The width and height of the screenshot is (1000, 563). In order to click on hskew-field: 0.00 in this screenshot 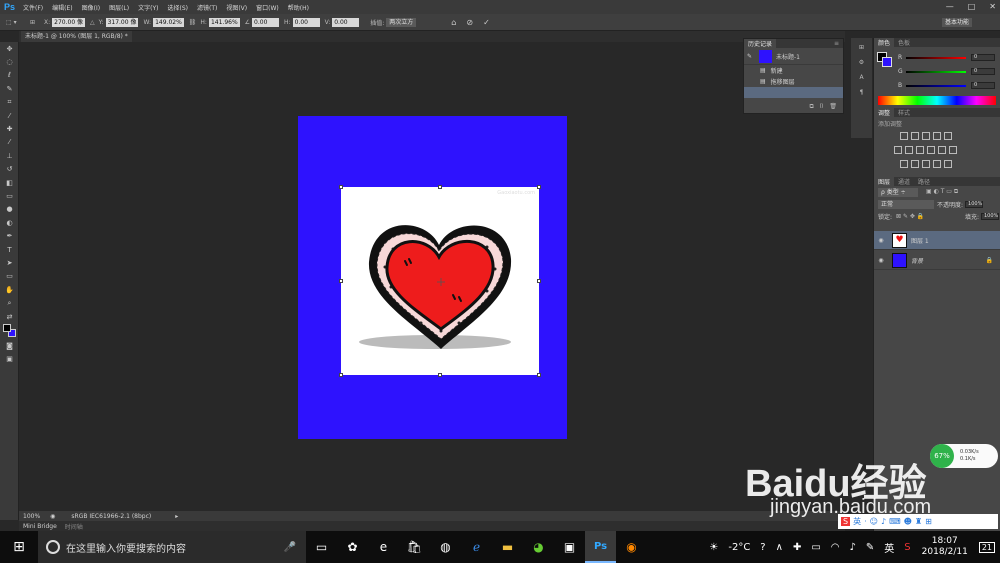, I will do `click(306, 22)`.